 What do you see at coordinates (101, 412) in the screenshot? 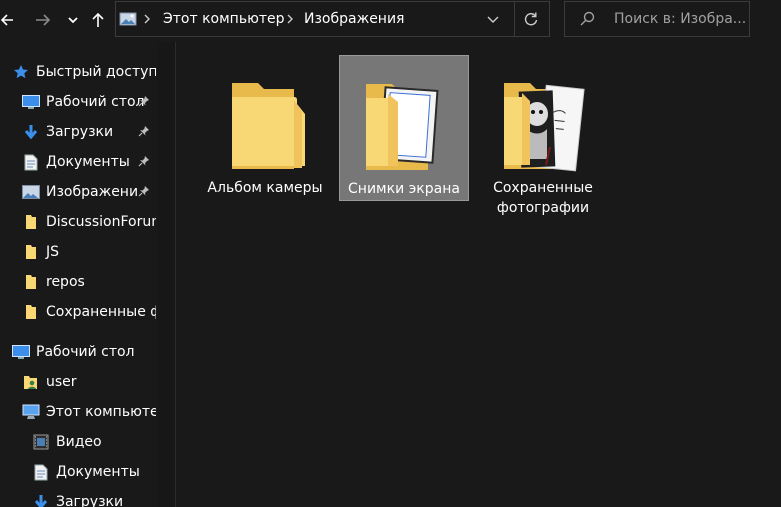
I see `nav-label: Этот компьютер` at bounding box center [101, 412].